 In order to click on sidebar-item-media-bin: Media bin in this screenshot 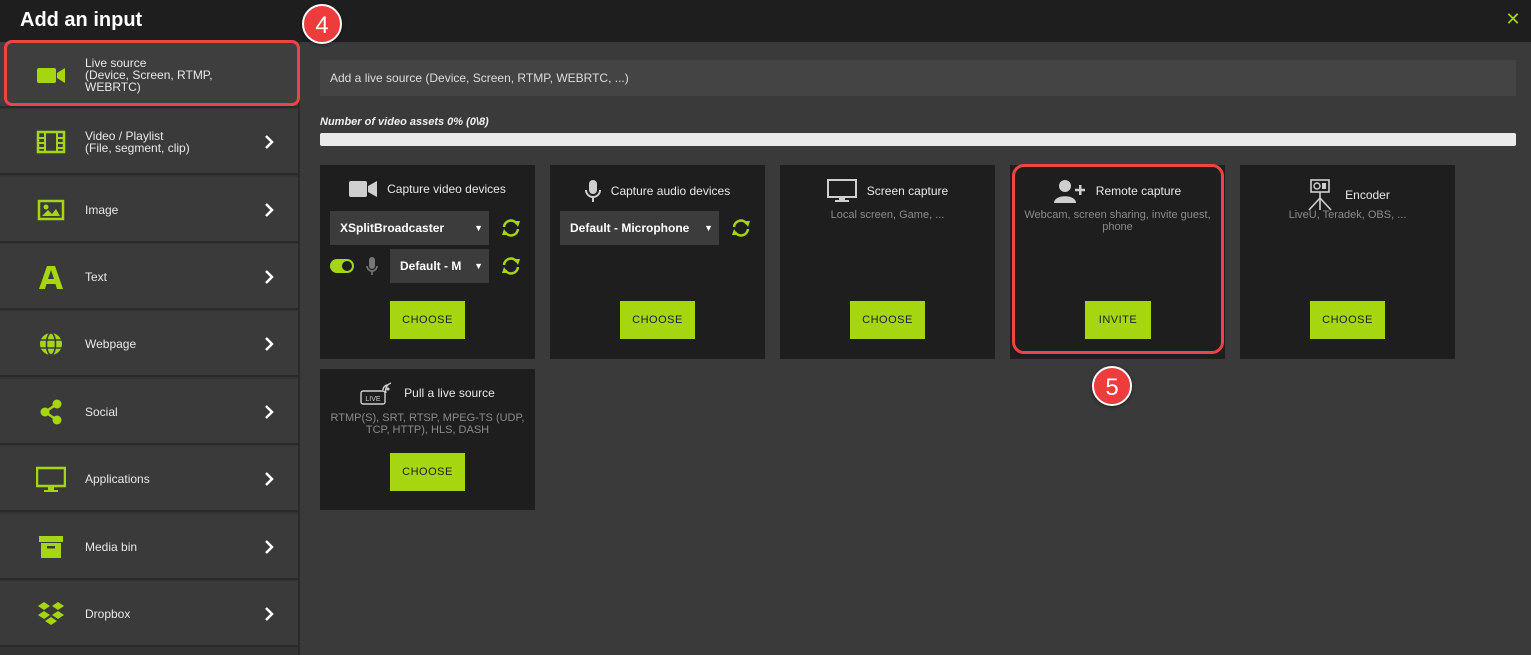, I will do `click(149, 547)`.